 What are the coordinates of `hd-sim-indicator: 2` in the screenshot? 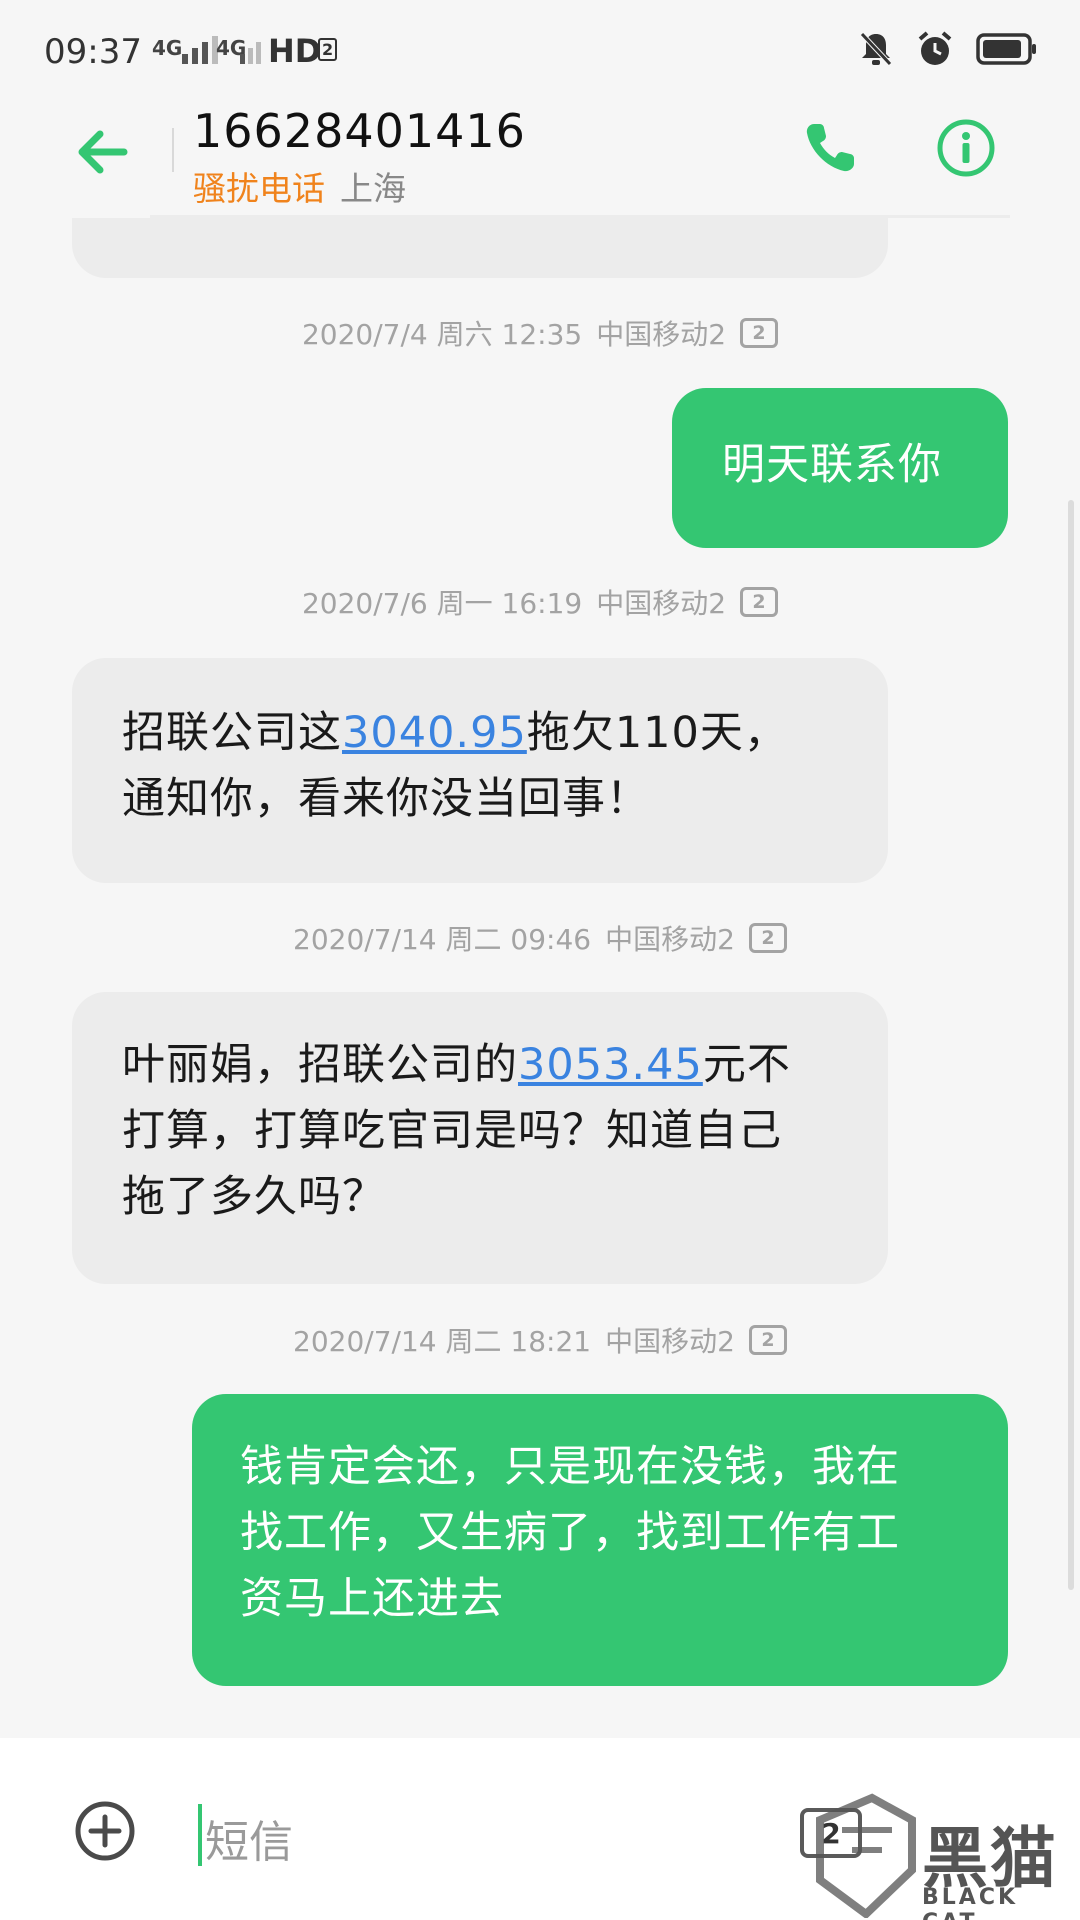 It's located at (328, 49).